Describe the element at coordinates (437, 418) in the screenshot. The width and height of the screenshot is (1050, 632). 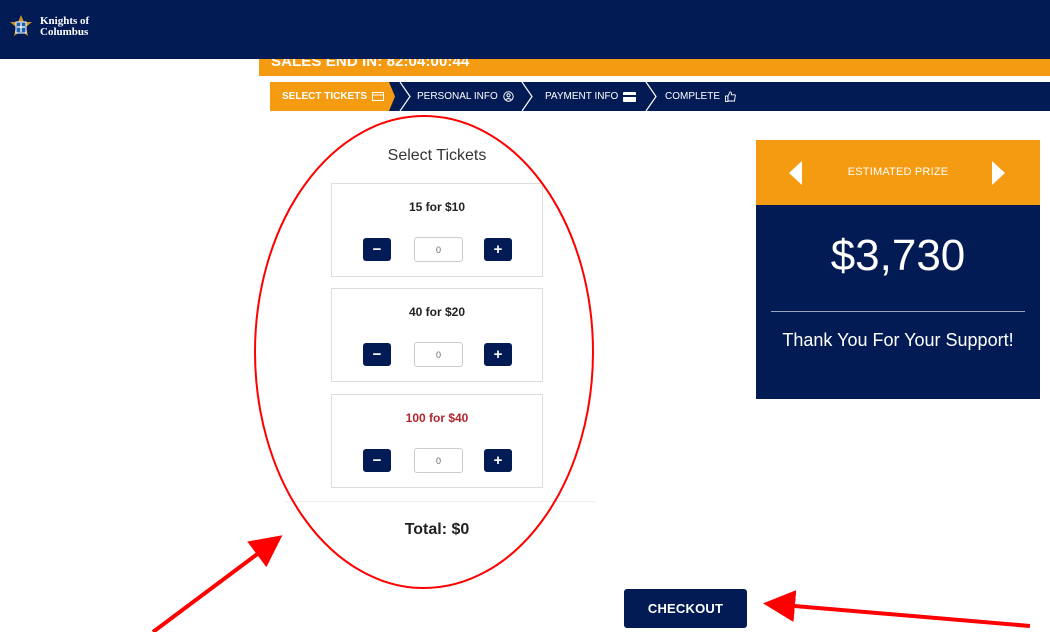
I see `ticket-option-label: 100 for $40` at that location.